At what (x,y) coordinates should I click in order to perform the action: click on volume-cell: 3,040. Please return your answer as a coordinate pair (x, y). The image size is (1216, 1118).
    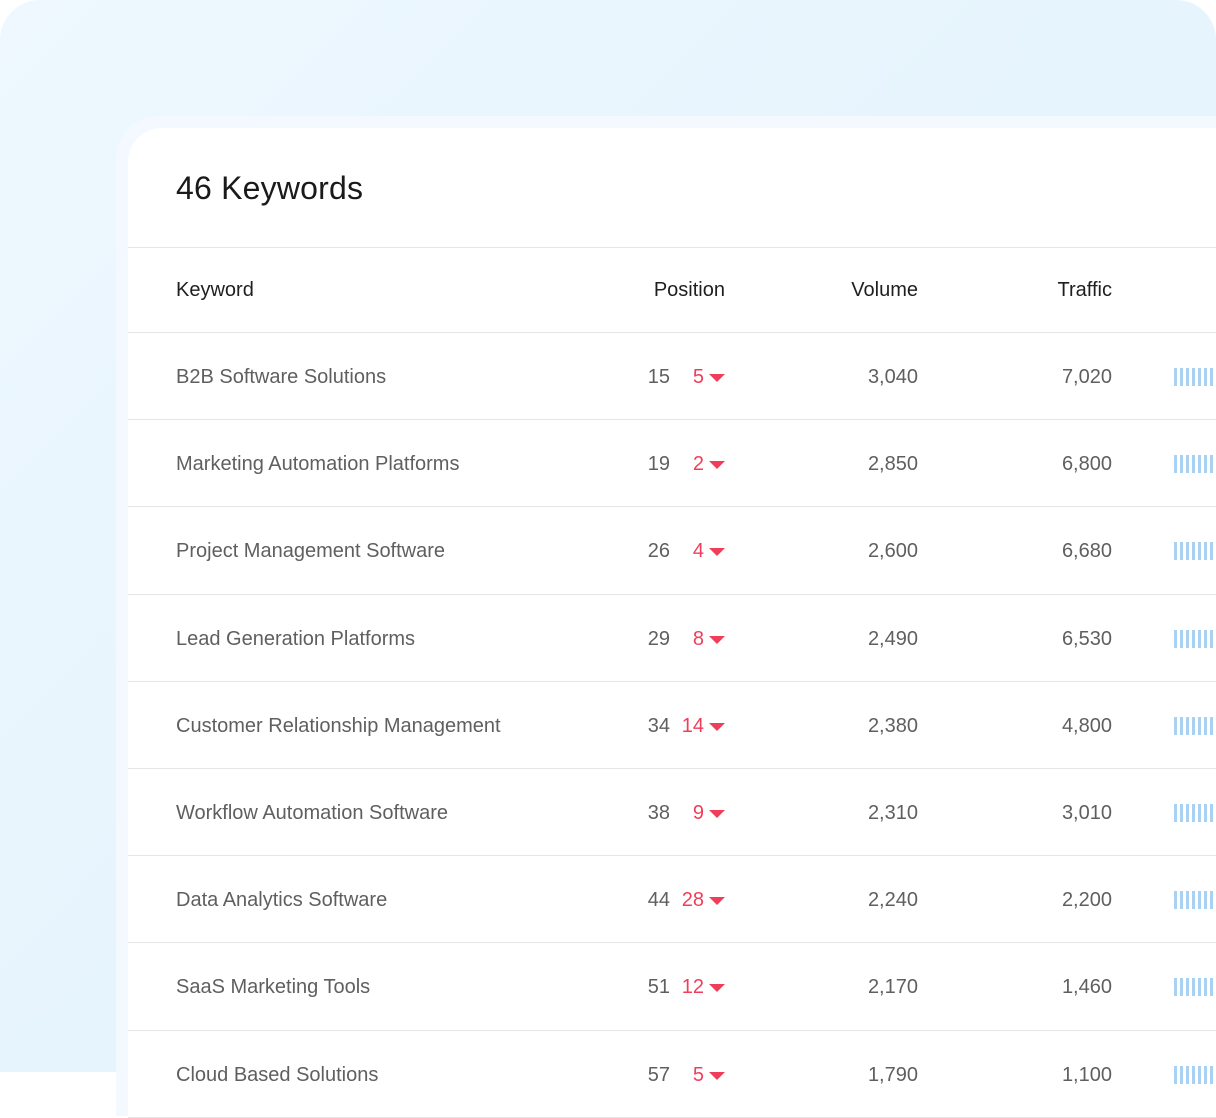
    Looking at the image, I should click on (892, 377).